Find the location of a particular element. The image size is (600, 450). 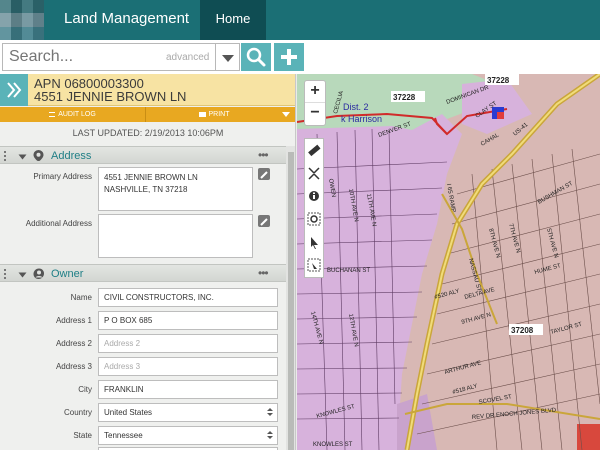

info-icon is located at coordinates (314, 196).